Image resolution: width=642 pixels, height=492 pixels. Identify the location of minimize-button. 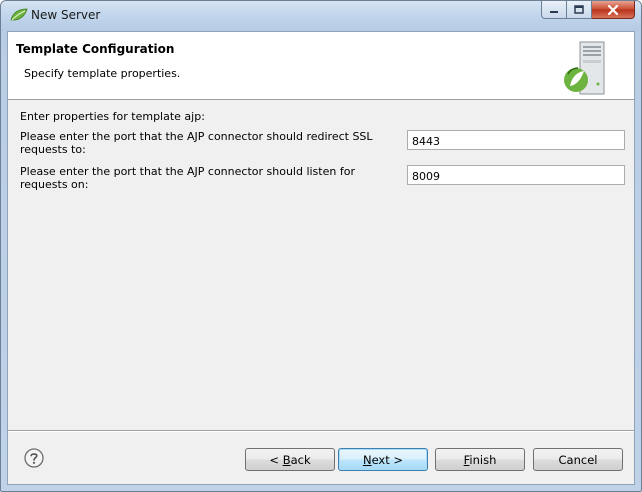
(554, 10).